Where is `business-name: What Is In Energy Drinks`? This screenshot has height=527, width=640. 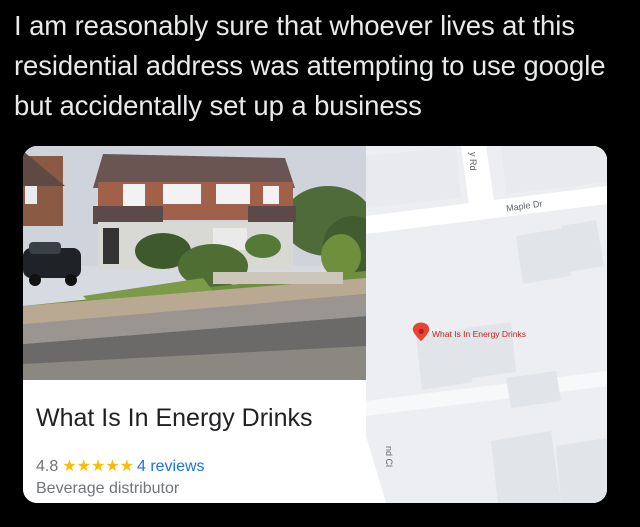
business-name: What Is In Energy Drinks is located at coordinates (174, 418).